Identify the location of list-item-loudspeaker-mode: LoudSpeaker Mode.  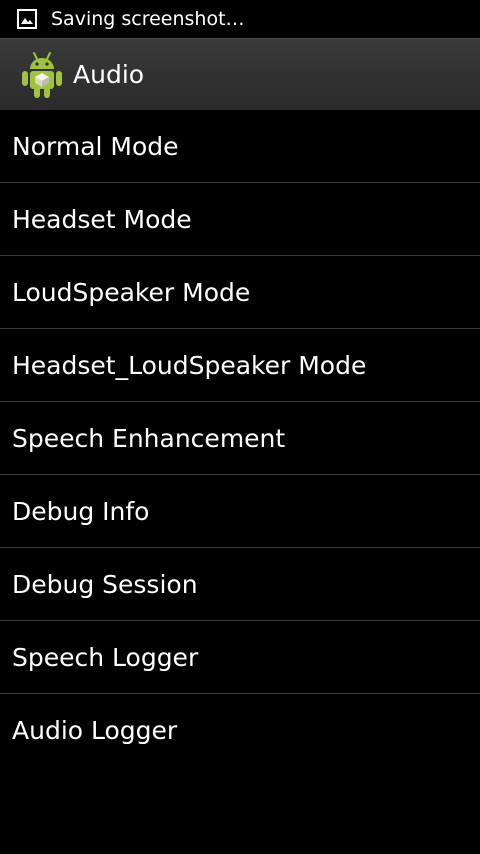
(240, 292).